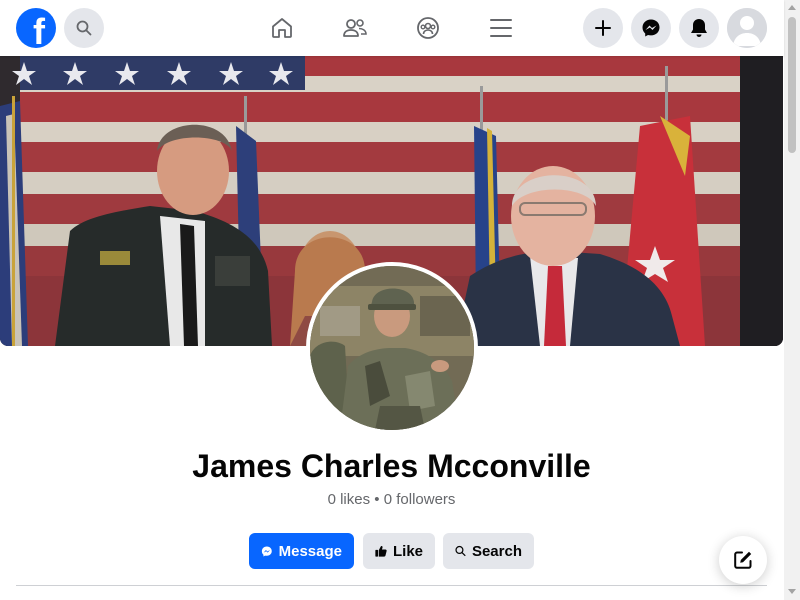 This screenshot has width=800, height=600. What do you see at coordinates (792, 591) in the screenshot?
I see `scroll-down-arrow-icon` at bounding box center [792, 591].